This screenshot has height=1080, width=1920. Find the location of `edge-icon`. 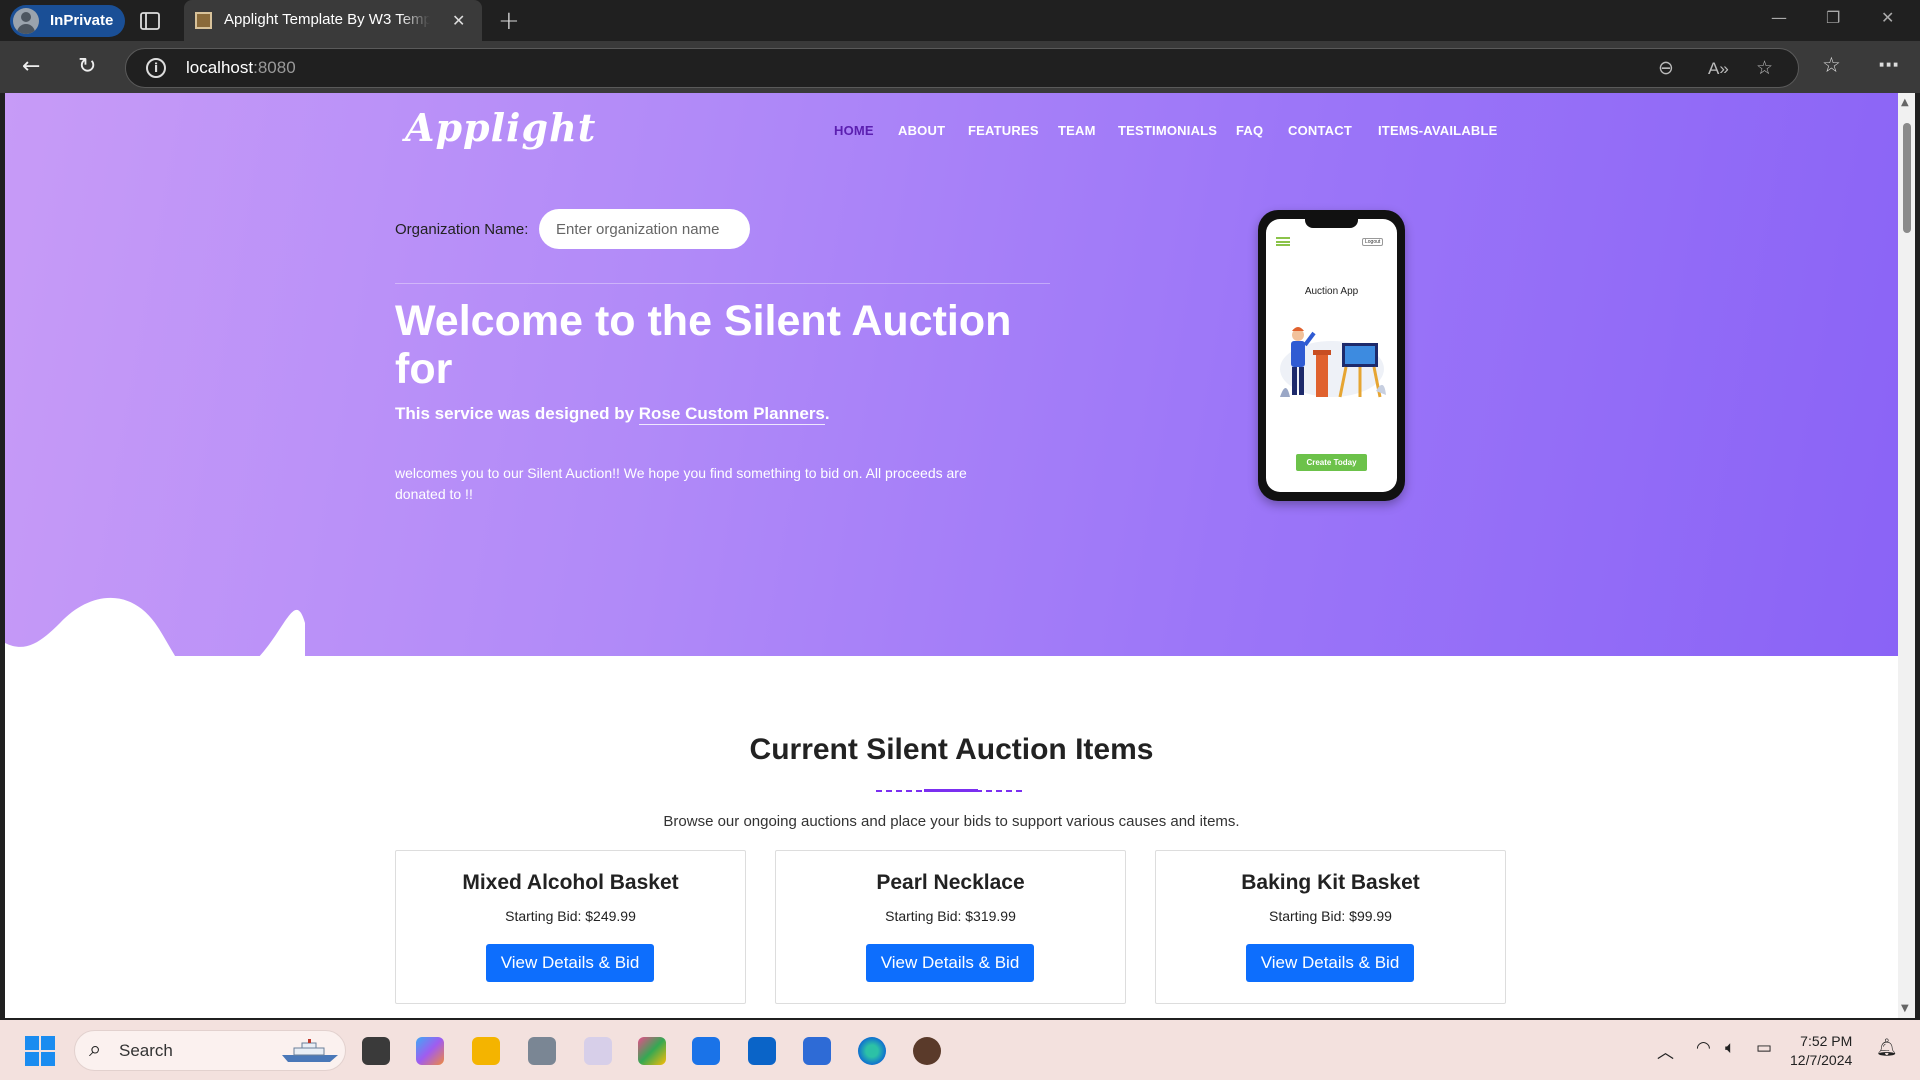

edge-icon is located at coordinates (872, 1051).